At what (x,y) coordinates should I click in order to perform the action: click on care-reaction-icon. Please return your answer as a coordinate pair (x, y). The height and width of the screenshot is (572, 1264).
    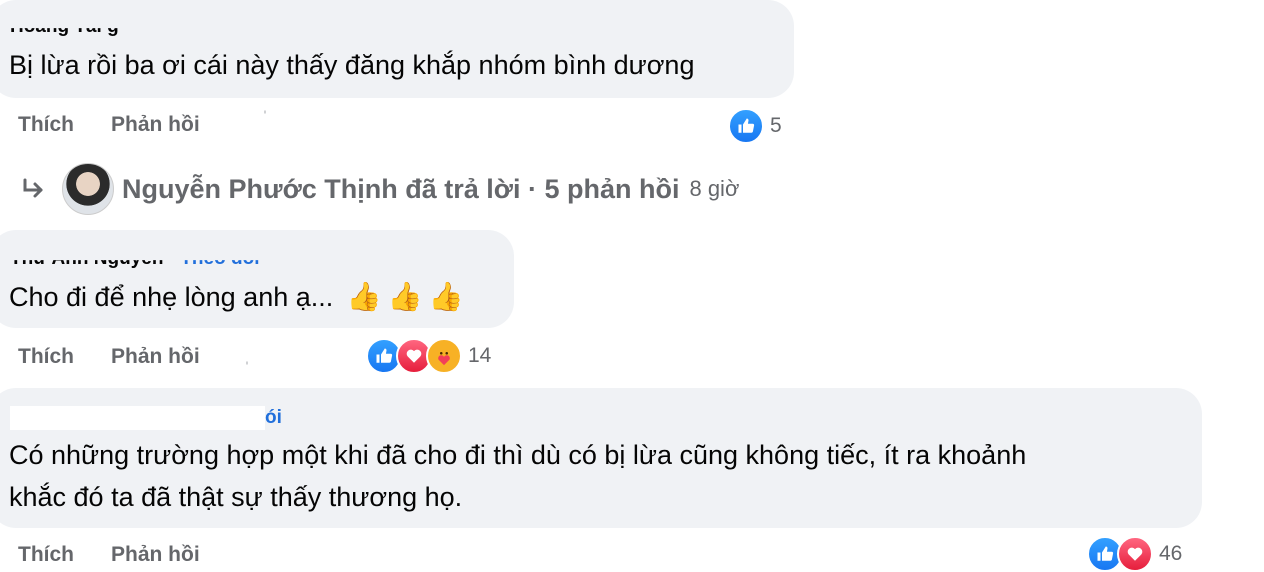
    Looking at the image, I should click on (444, 356).